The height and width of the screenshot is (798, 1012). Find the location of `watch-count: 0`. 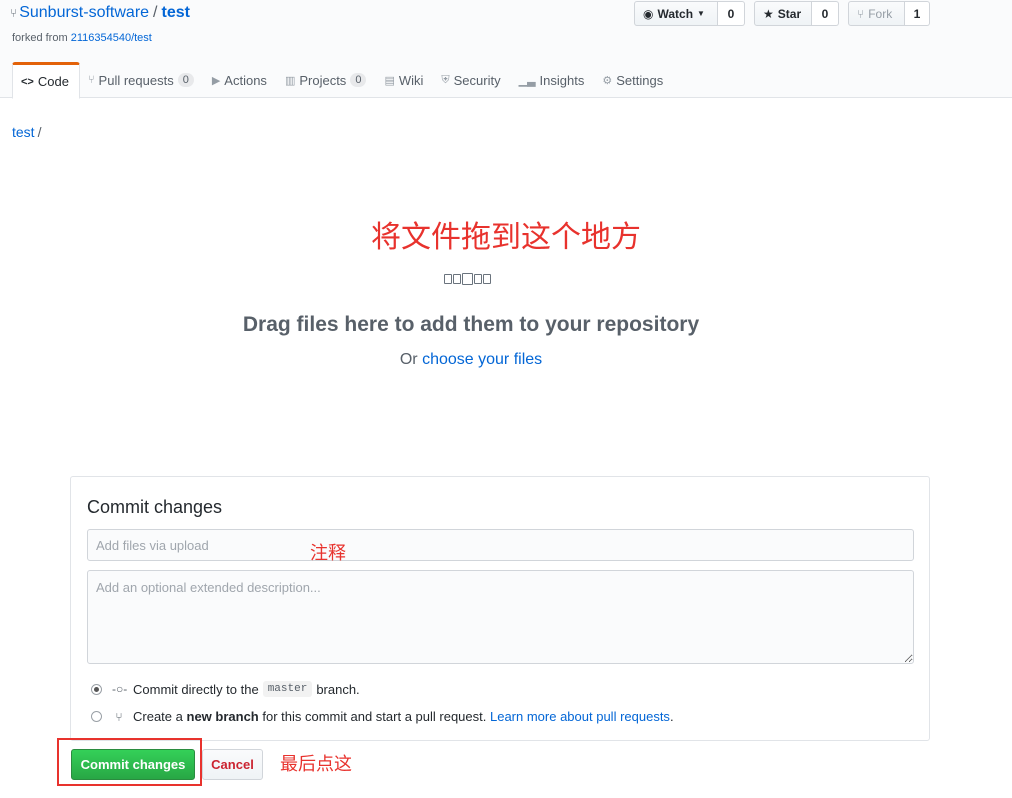

watch-count: 0 is located at coordinates (731, 13).